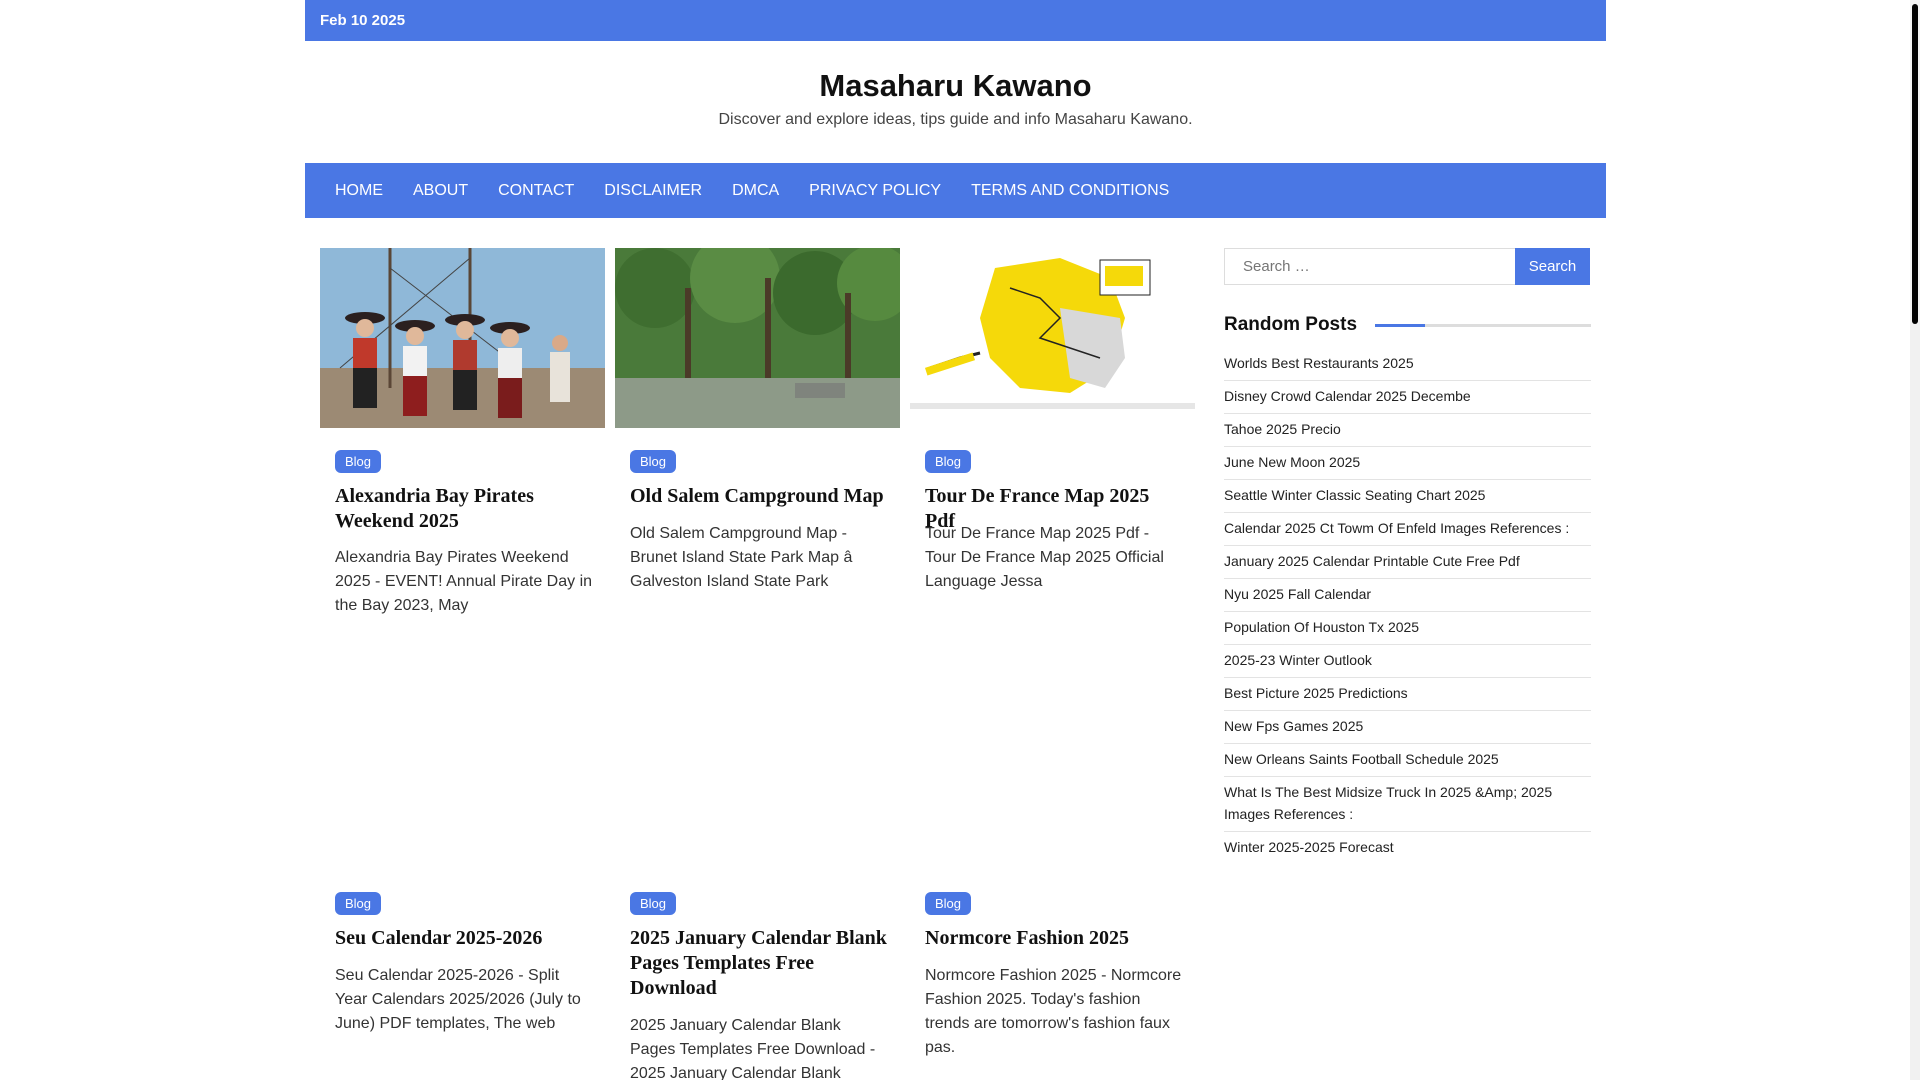 Image resolution: width=1920 pixels, height=1080 pixels. What do you see at coordinates (1054, 938) in the screenshot?
I see `post-title: Normcore Fashion 2025` at bounding box center [1054, 938].